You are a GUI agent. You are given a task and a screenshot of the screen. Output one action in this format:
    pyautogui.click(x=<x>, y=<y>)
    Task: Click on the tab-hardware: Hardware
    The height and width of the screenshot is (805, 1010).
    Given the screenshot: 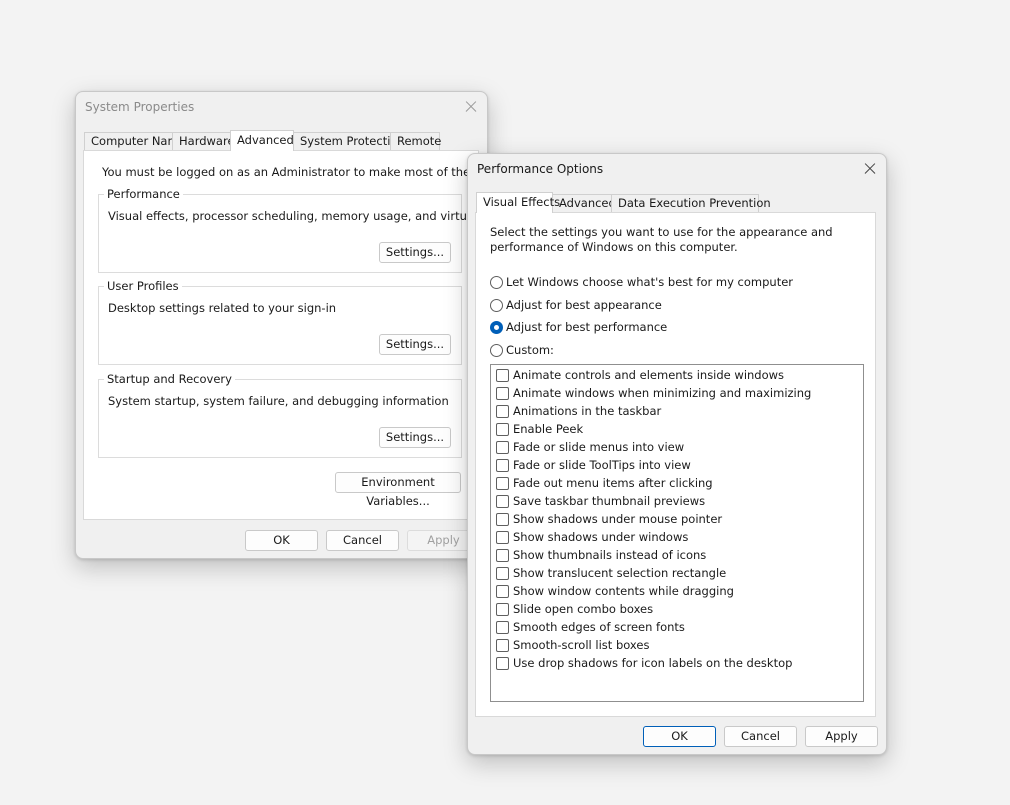 What is the action you would take?
    pyautogui.click(x=203, y=141)
    